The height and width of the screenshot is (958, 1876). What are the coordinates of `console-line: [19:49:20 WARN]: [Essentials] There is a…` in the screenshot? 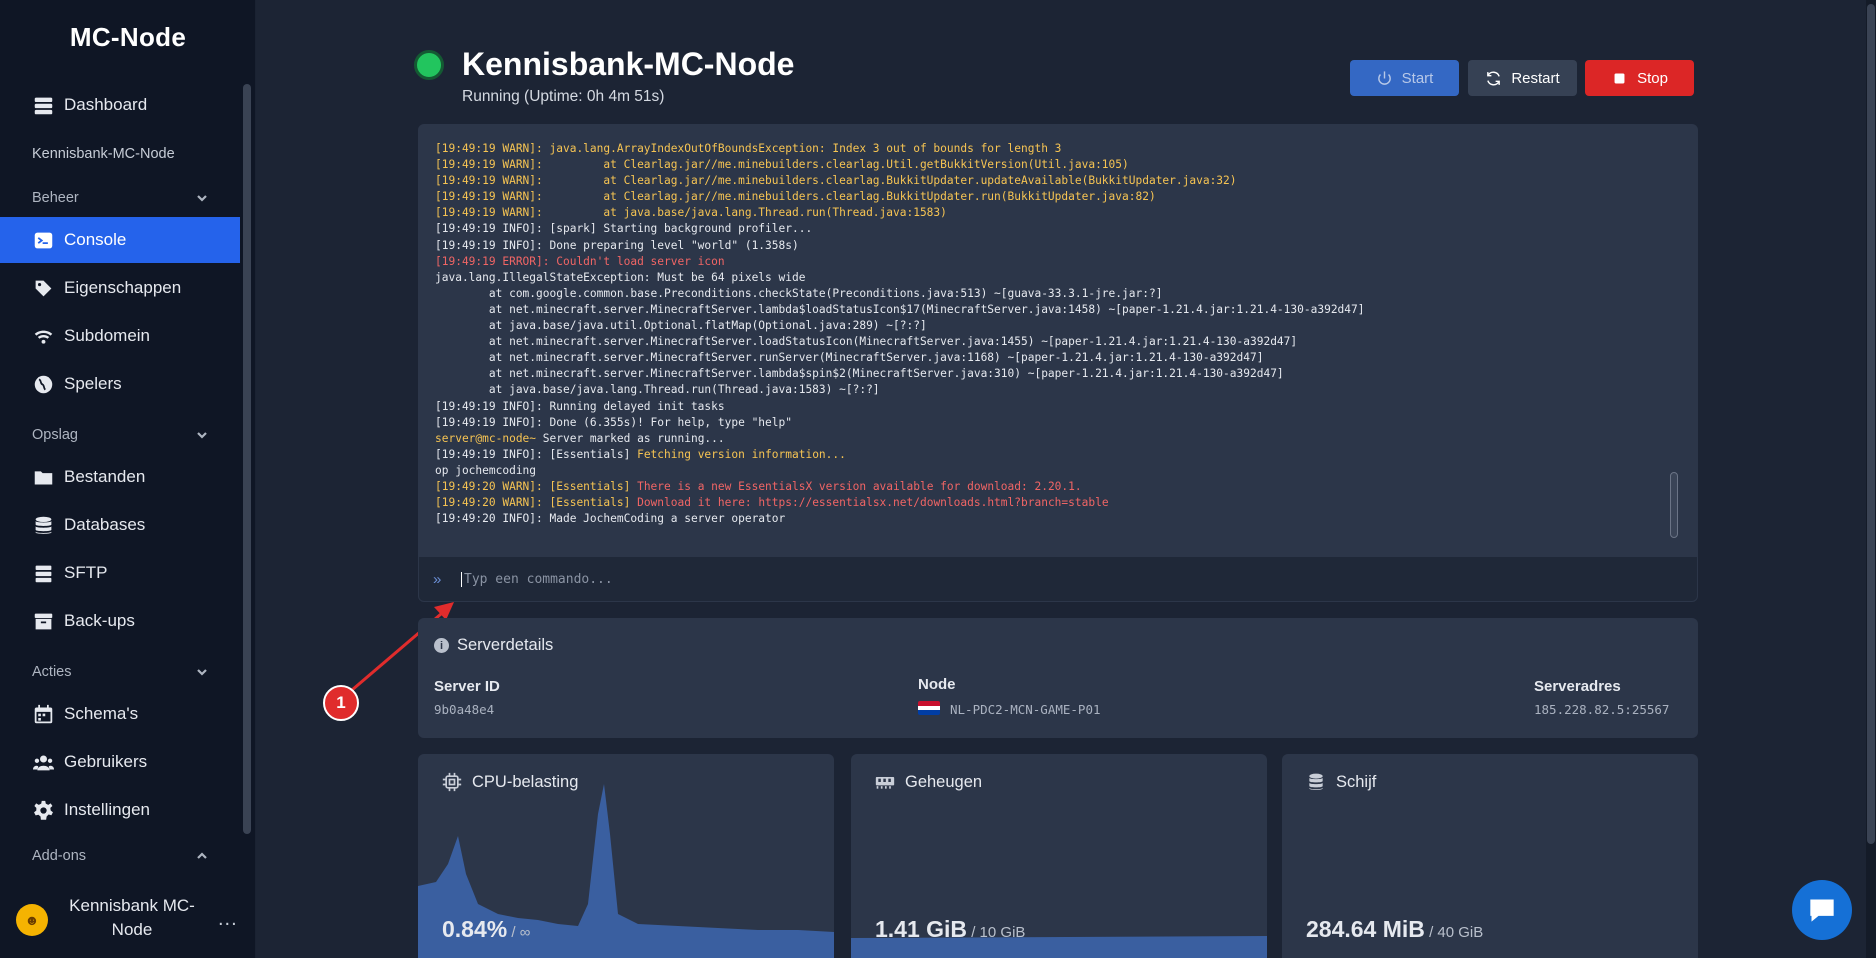 It's located at (1058, 487).